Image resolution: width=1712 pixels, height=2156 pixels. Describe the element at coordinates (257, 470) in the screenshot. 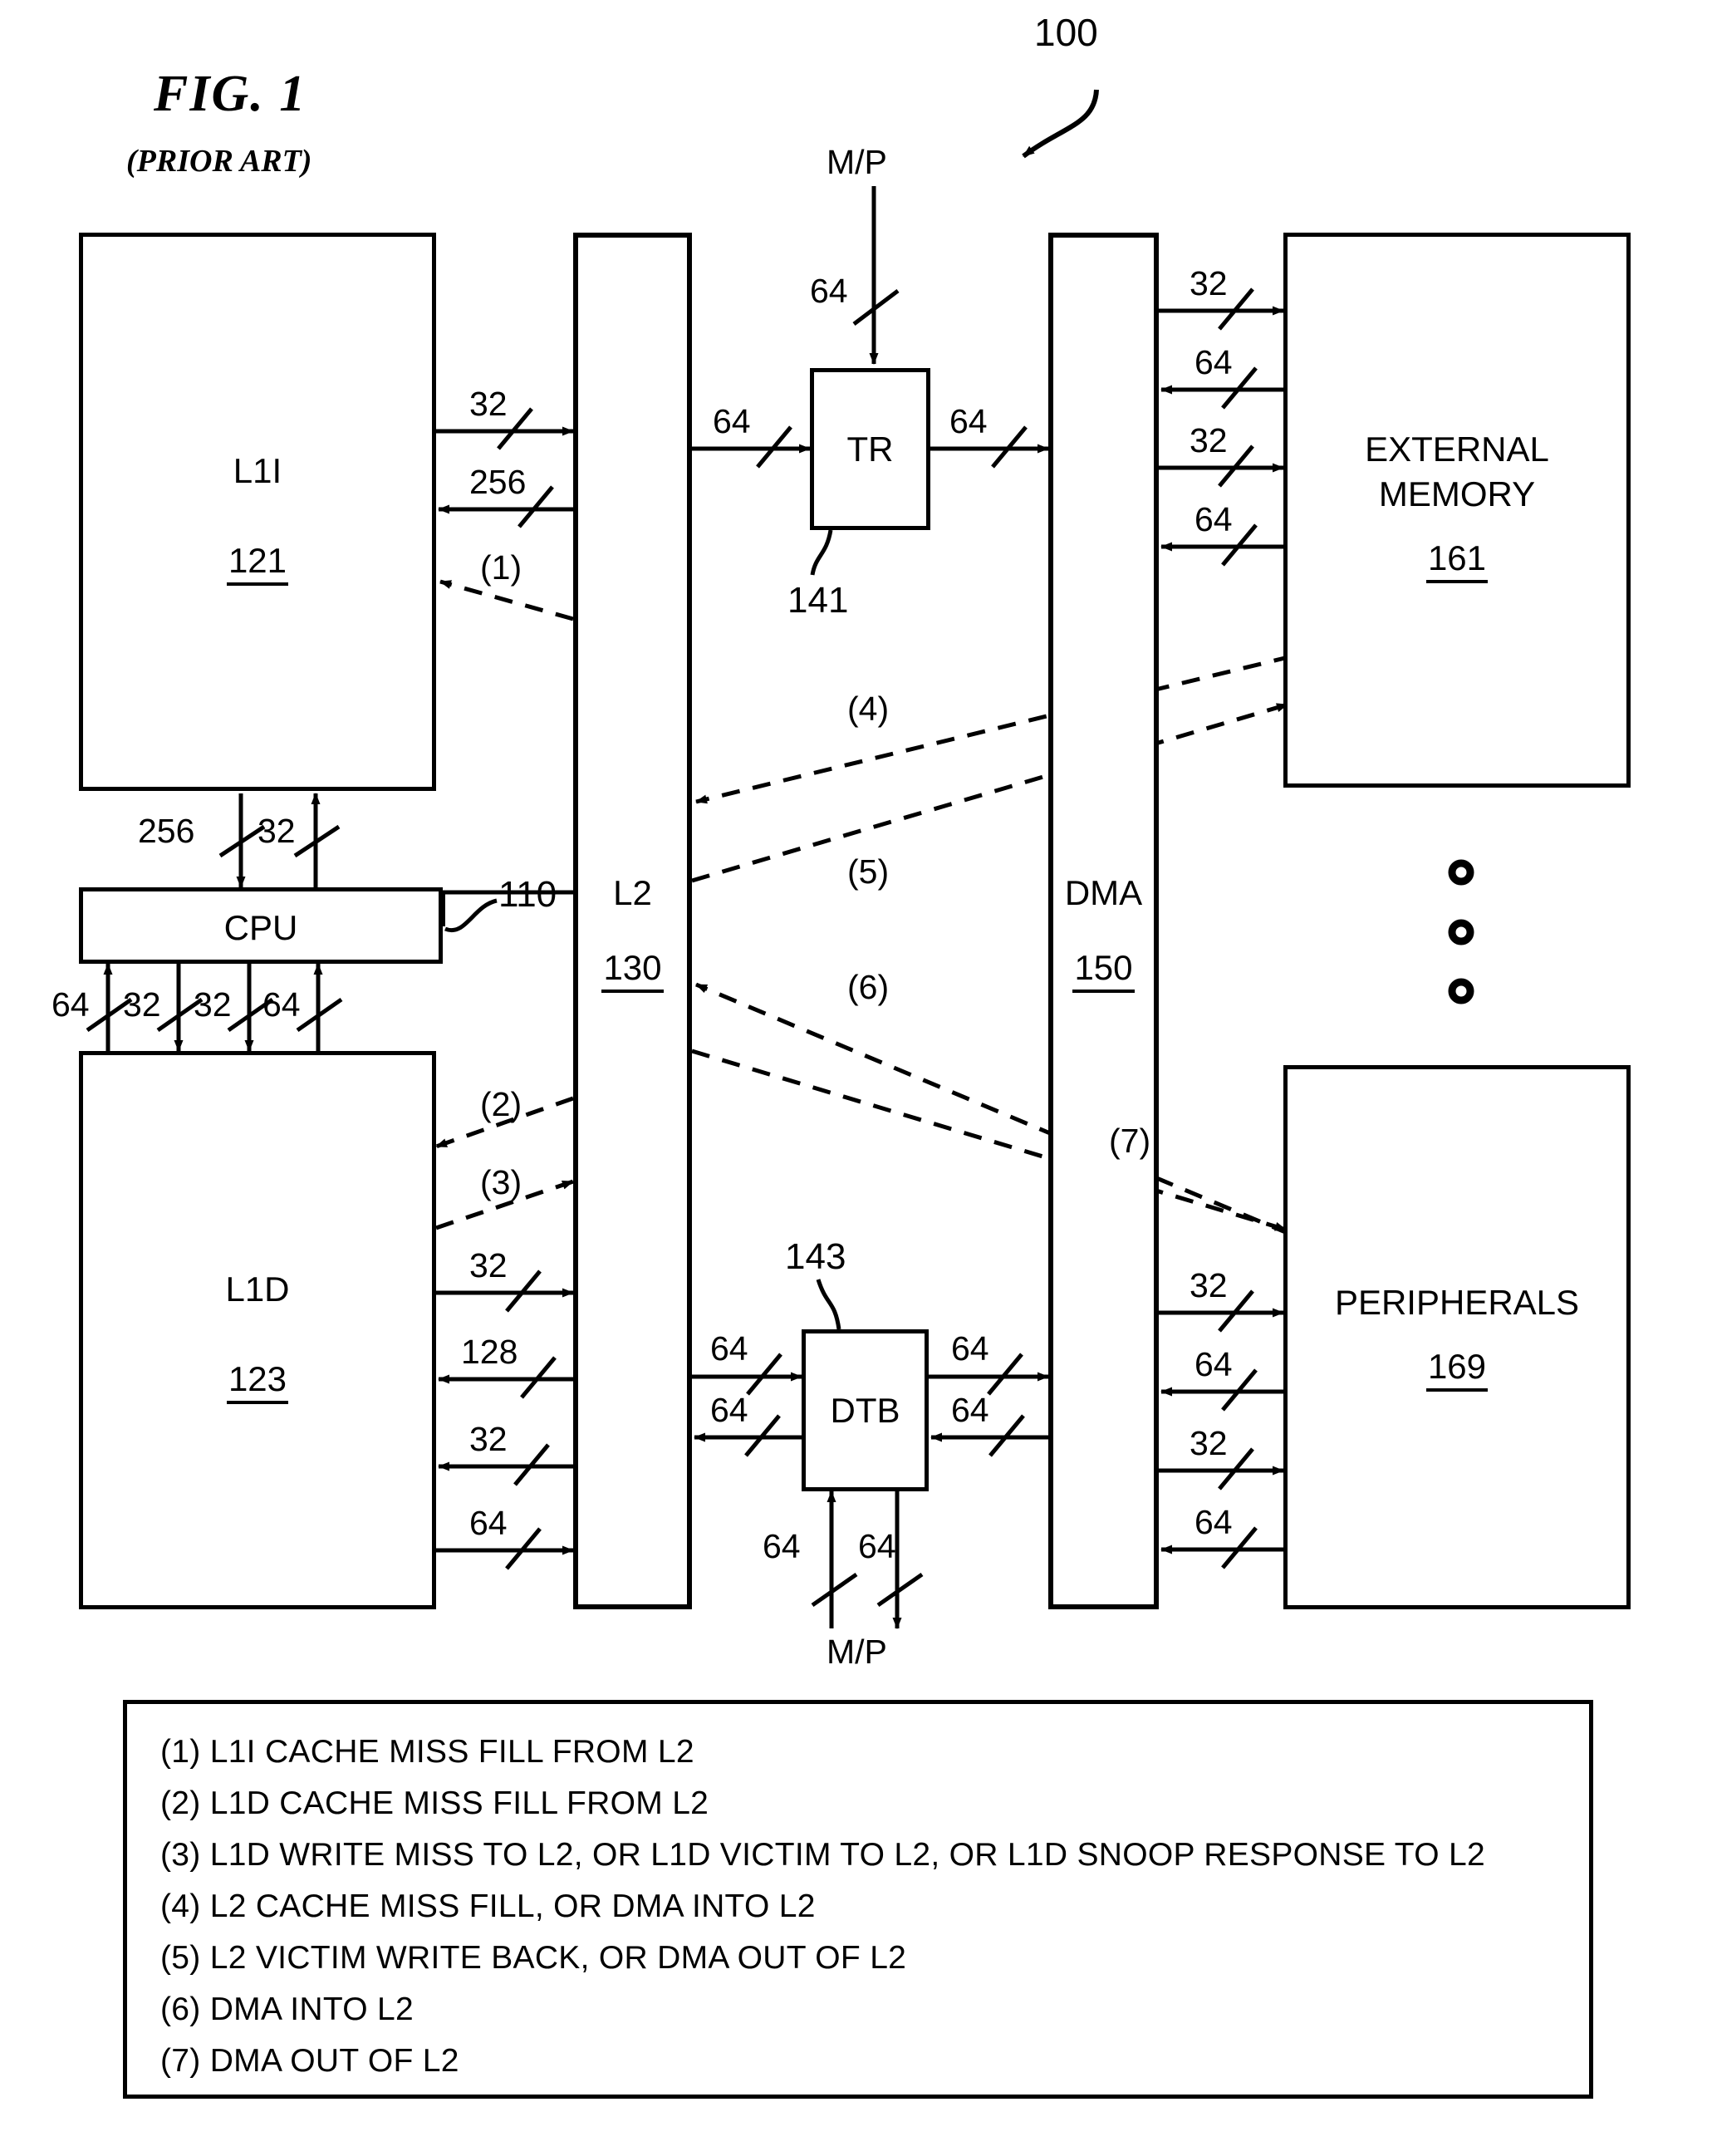

I see `block-l1i-label: L1I` at that location.